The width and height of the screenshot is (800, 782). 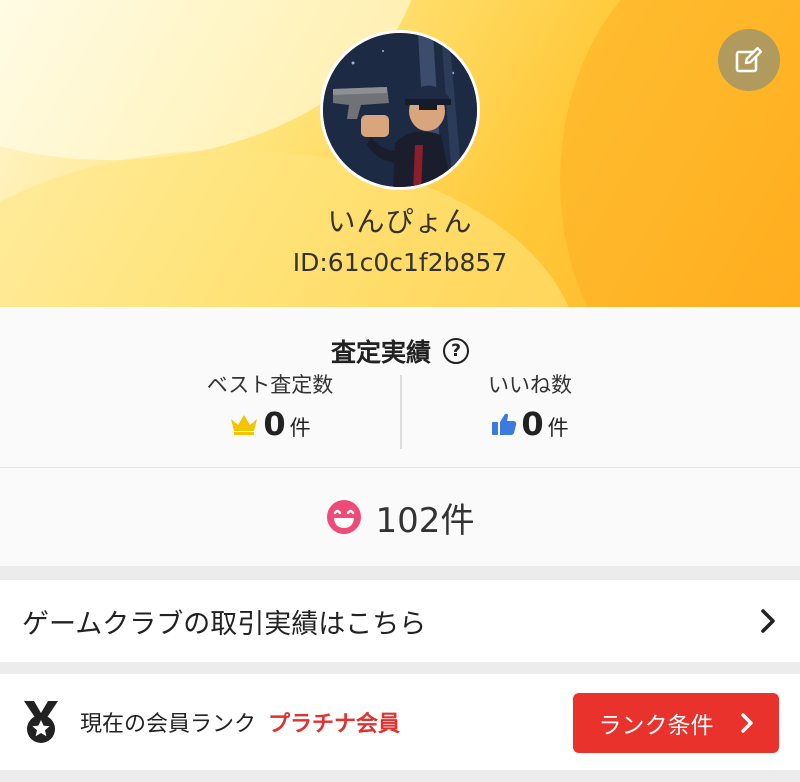 I want to click on edit-profile-button, so click(x=749, y=60).